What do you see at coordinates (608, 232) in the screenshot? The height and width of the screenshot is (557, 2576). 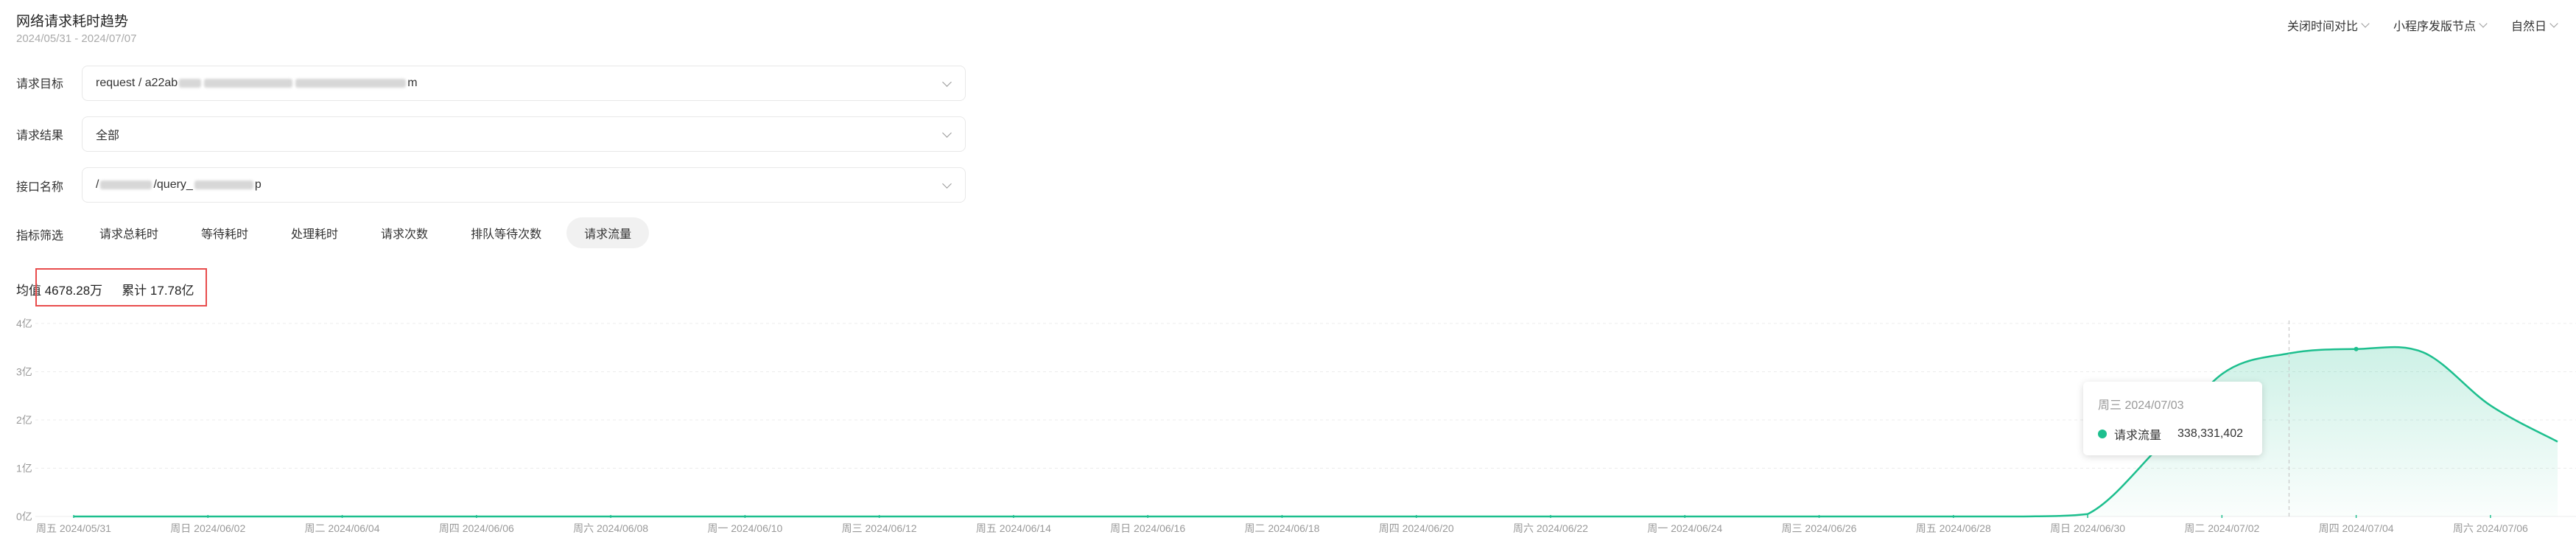 I see `metric-chip-traffic: 请求流量` at bounding box center [608, 232].